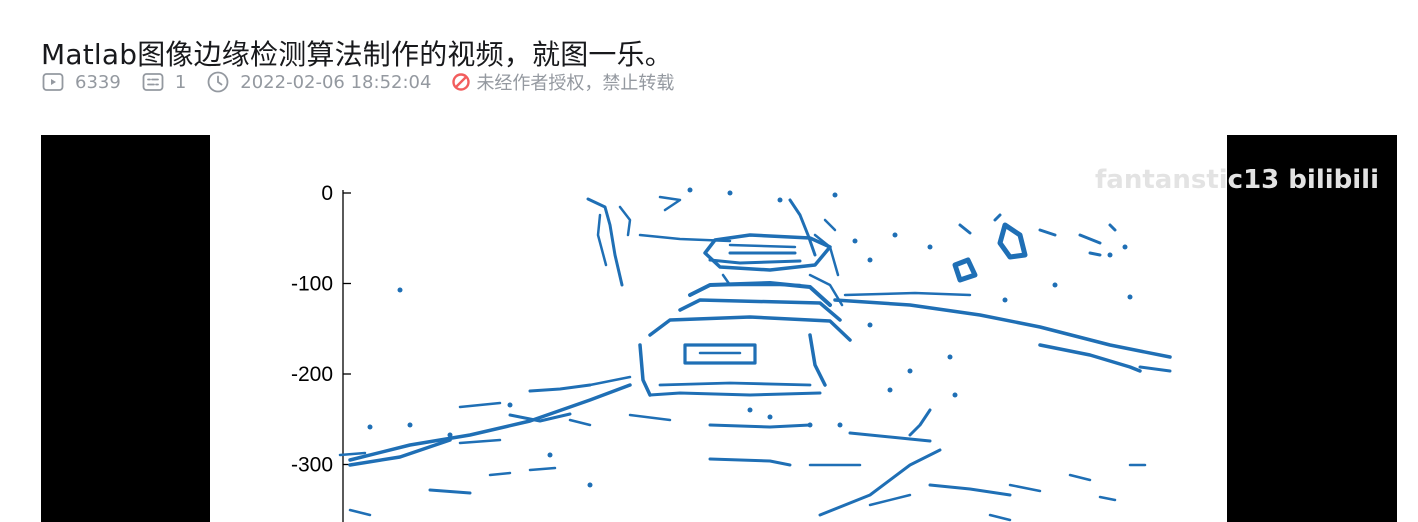 The width and height of the screenshot is (1418, 522). What do you see at coordinates (218, 82) in the screenshot?
I see `clock-icon` at bounding box center [218, 82].